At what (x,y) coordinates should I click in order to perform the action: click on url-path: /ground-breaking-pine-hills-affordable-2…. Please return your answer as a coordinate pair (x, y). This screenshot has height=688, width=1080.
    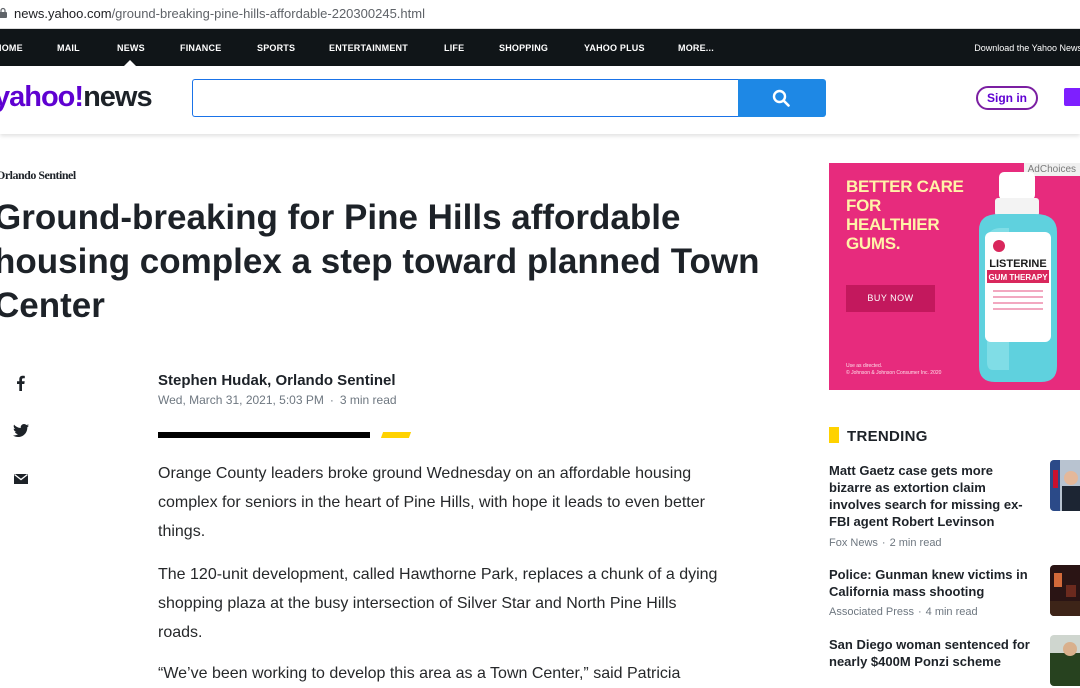
    Looking at the image, I should click on (268, 13).